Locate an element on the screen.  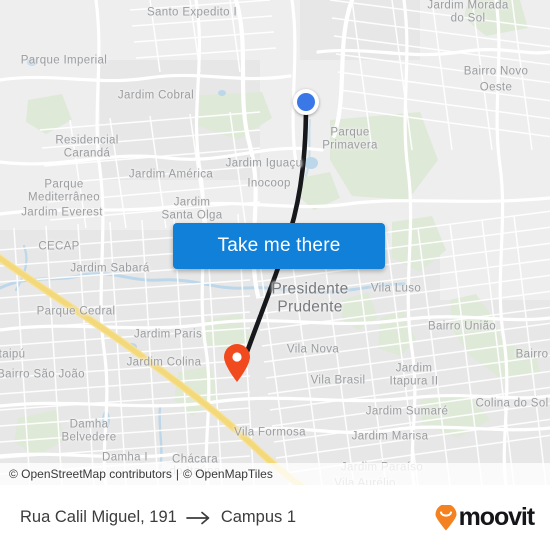
take-me-there-button: Take me there is located at coordinates (279, 246).